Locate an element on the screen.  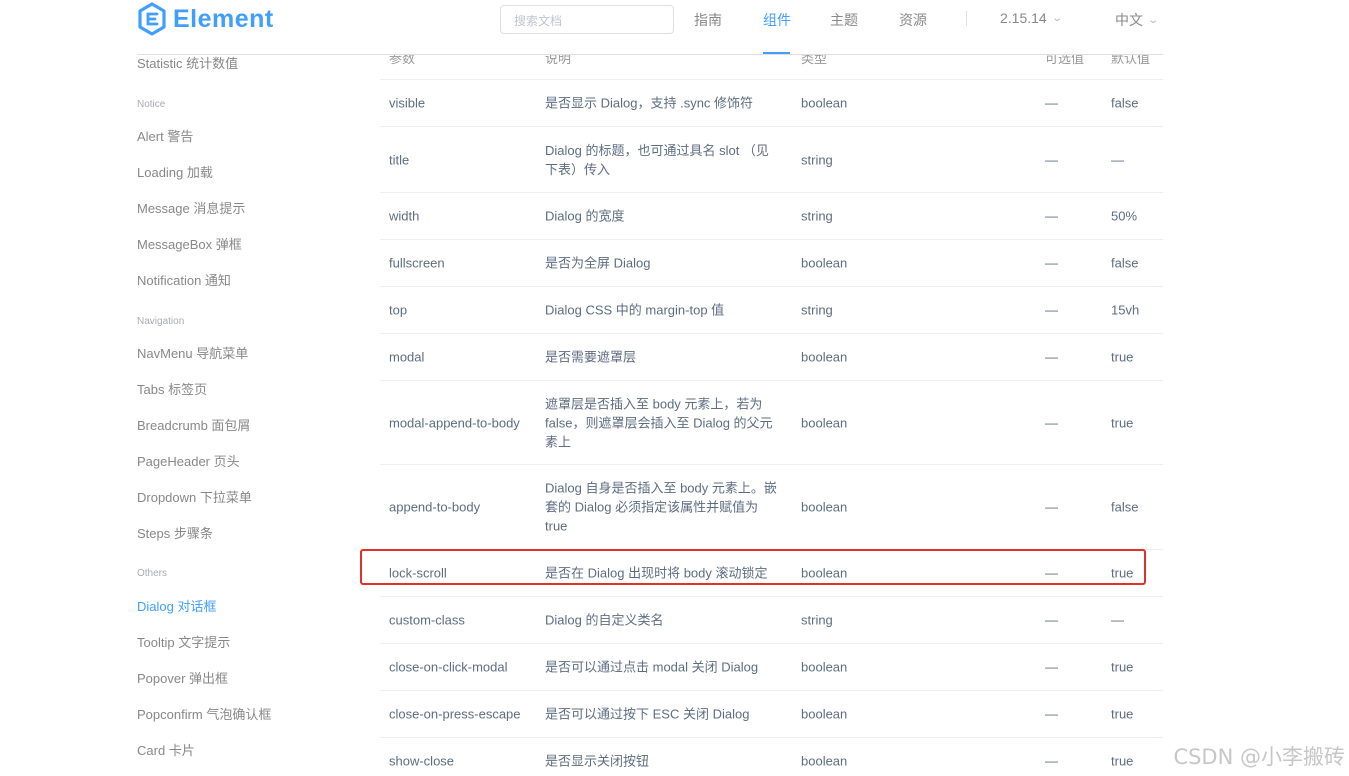
row-param: append-to-body is located at coordinates (435, 507).